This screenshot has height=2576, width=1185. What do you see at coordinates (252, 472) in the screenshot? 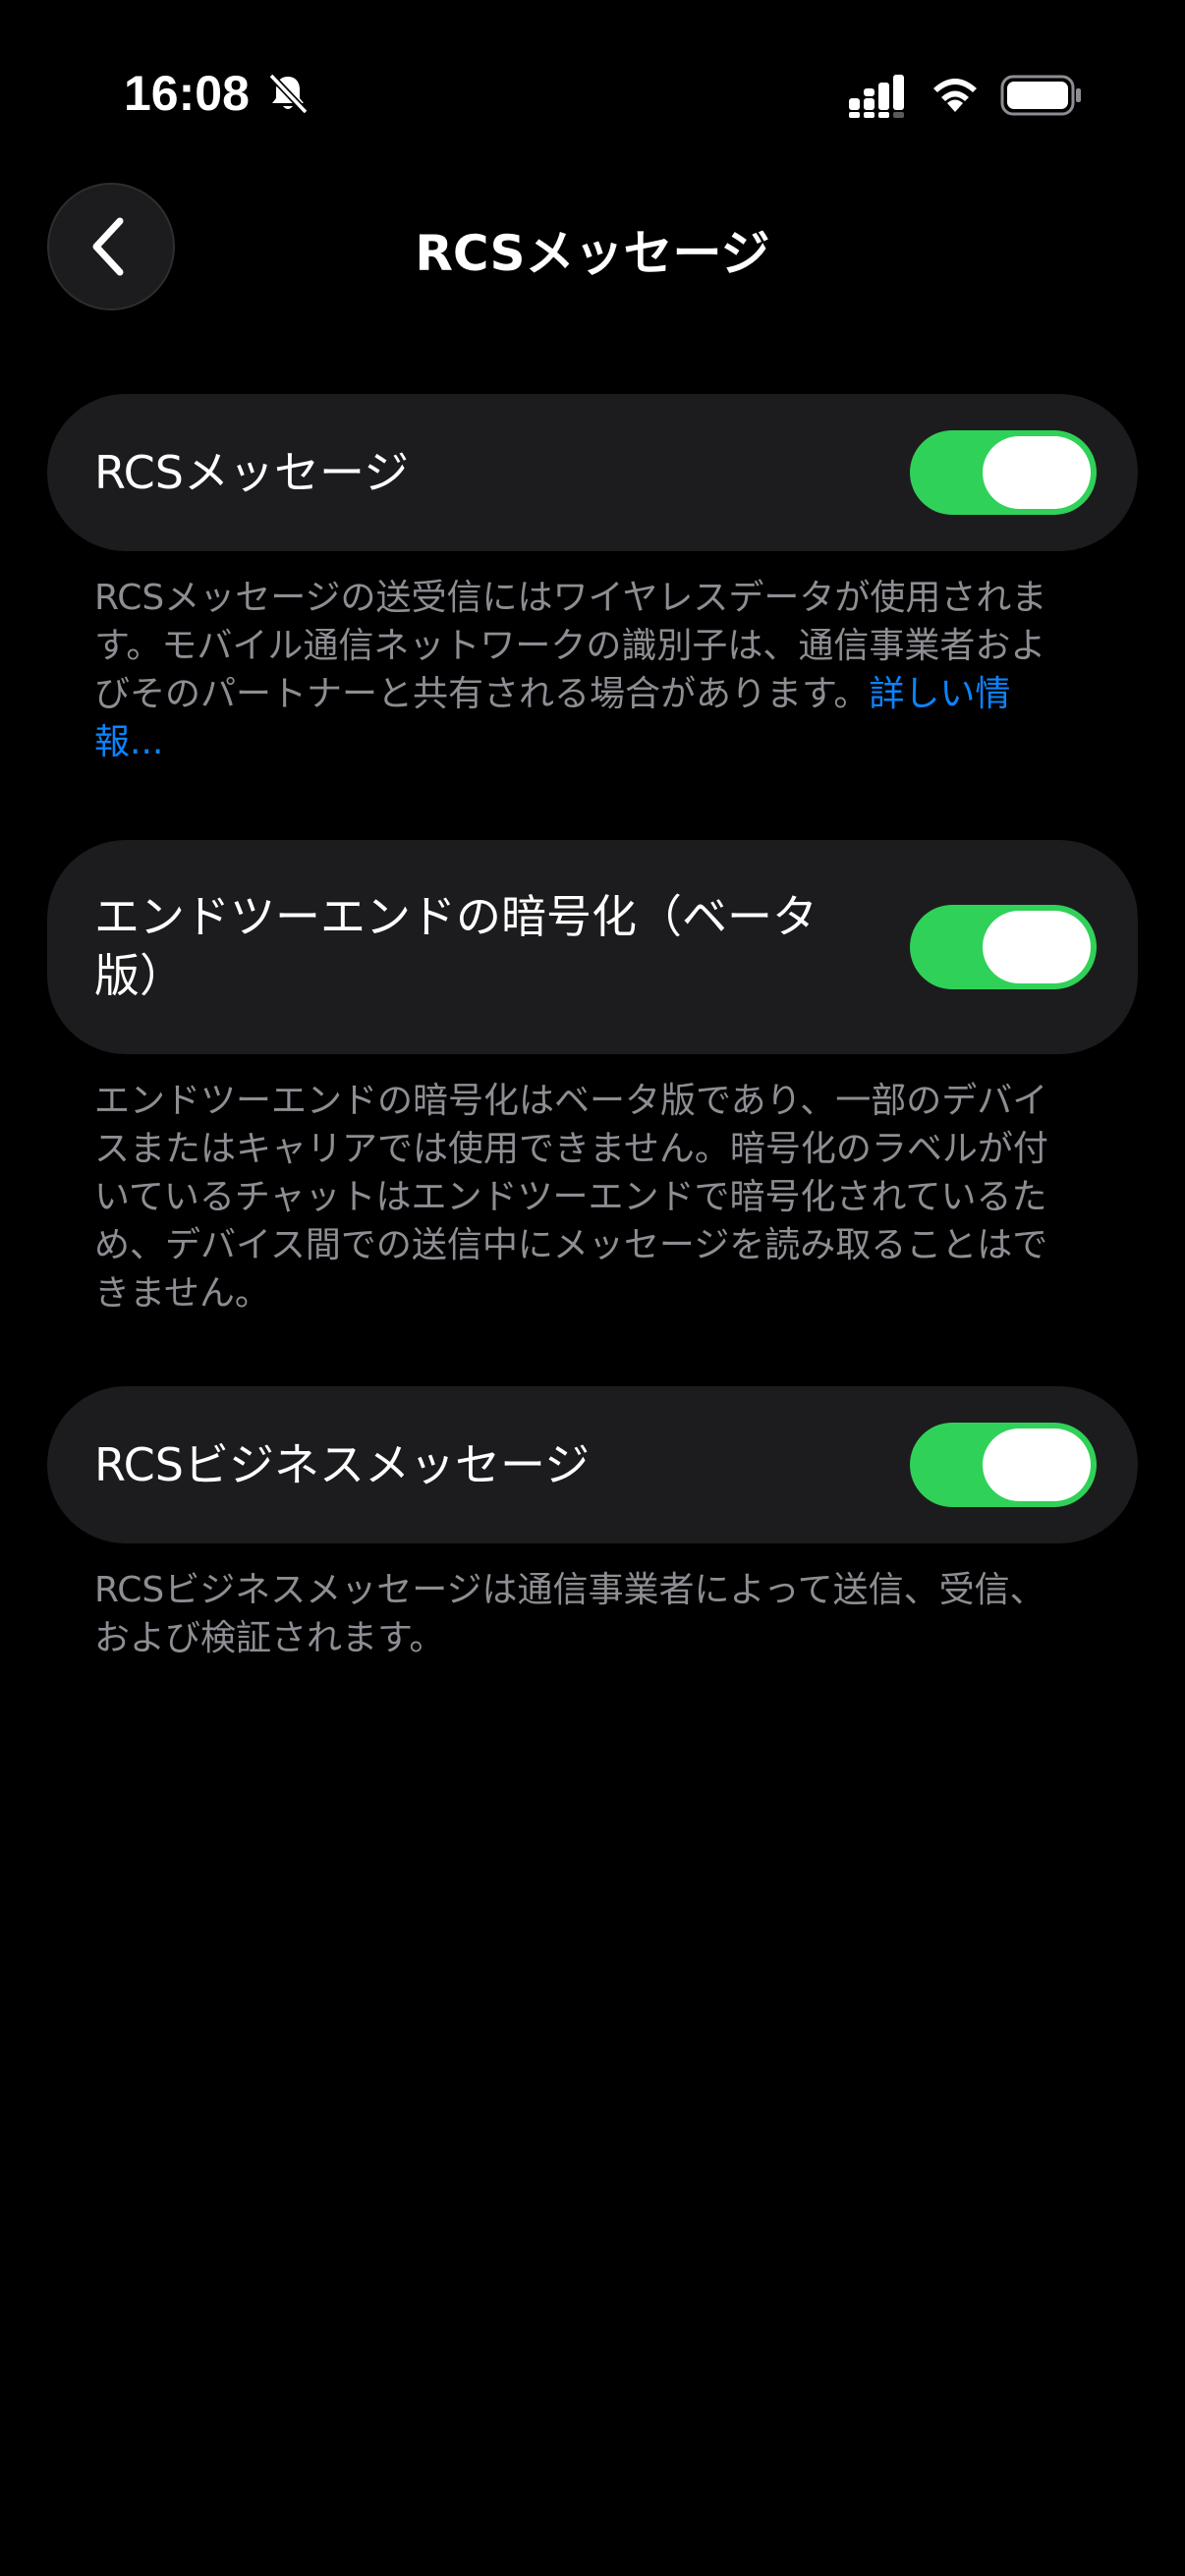
I see `rcs-messages-label: RCSメッセージ` at bounding box center [252, 472].